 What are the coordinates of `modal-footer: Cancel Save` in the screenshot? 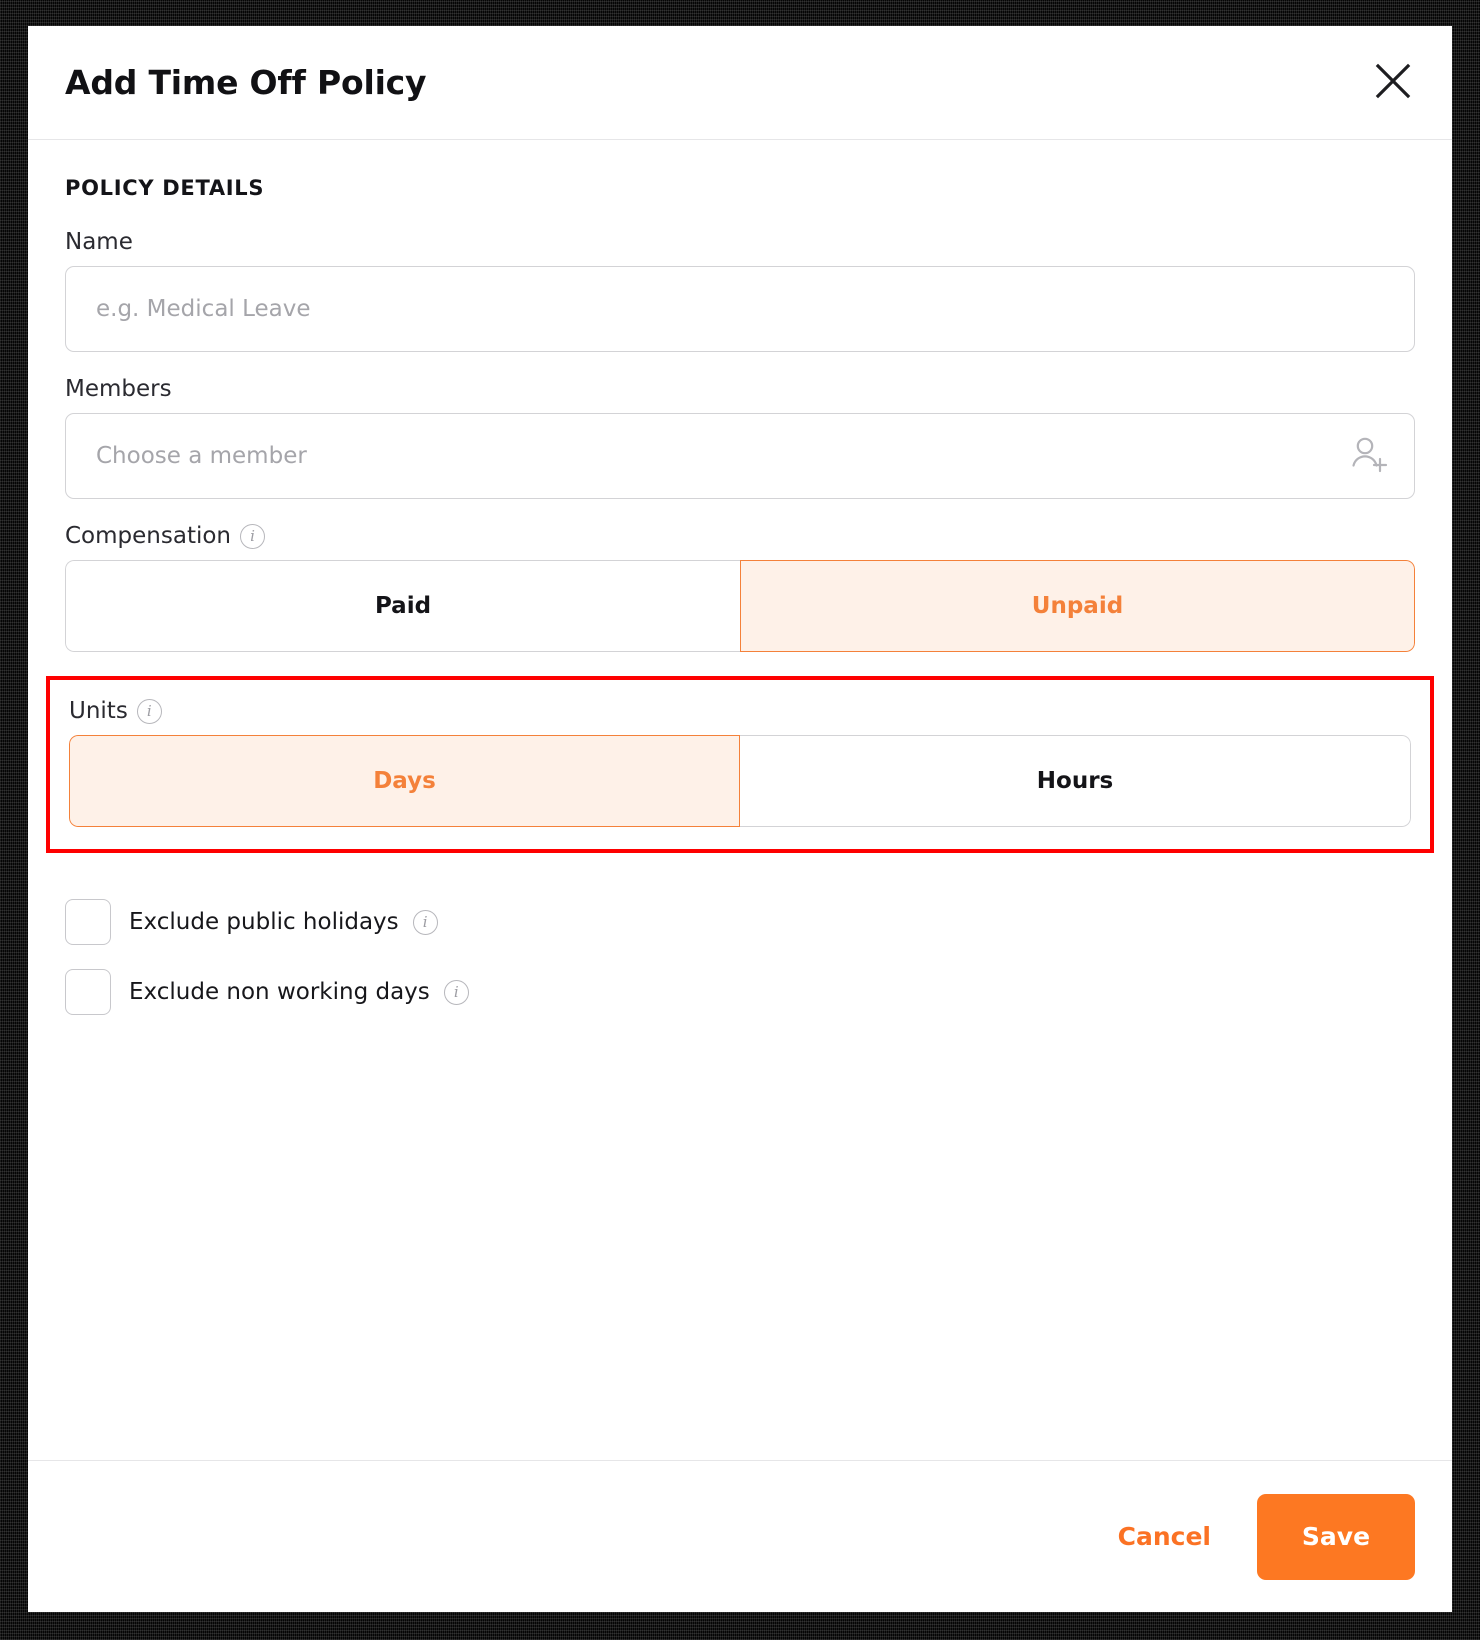 It's located at (740, 1536).